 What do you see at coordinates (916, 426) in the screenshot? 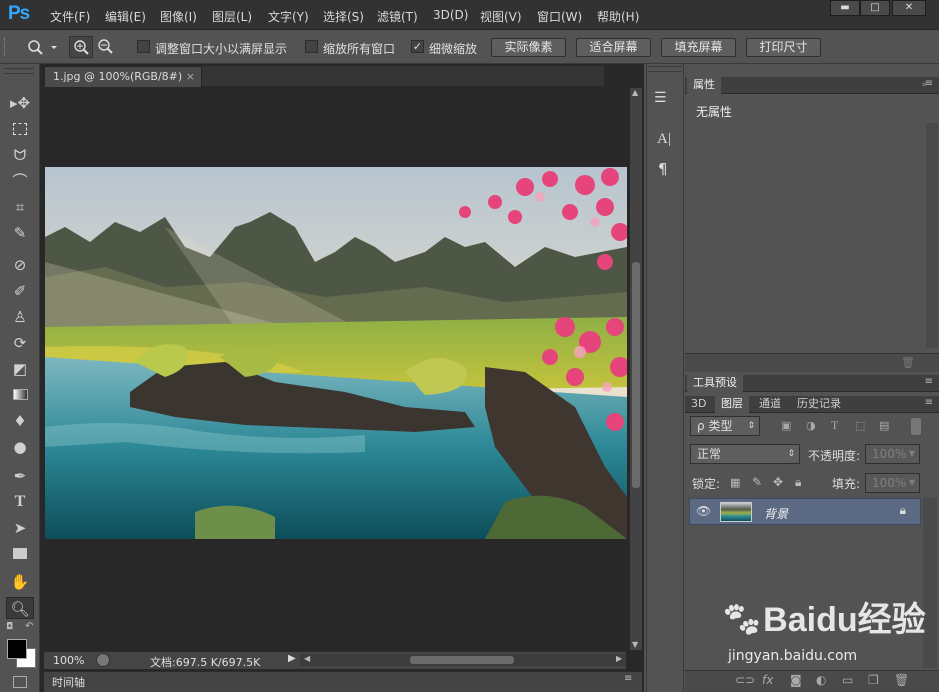
I see `filter-toggle` at bounding box center [916, 426].